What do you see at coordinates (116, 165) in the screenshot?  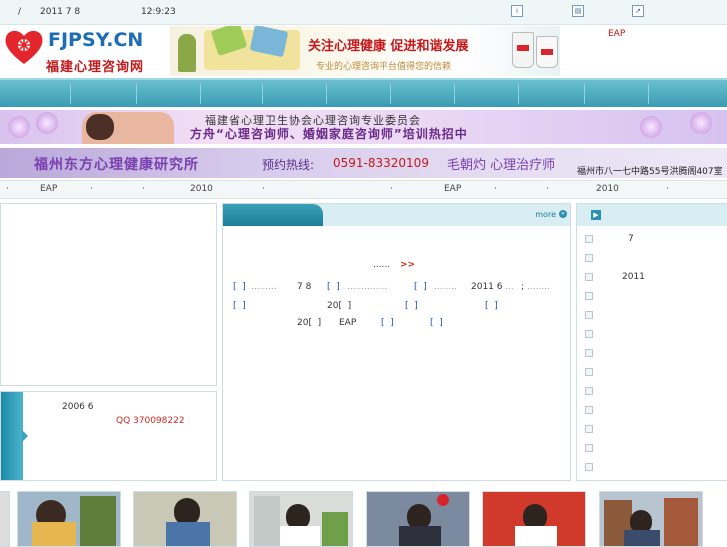 I see `institute-name: 福州东方心理健康研究所` at bounding box center [116, 165].